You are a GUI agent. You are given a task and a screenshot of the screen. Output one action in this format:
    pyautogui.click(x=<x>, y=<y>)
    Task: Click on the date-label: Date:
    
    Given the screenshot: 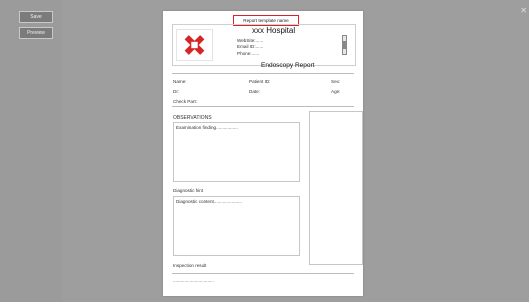 What is the action you would take?
    pyautogui.click(x=254, y=91)
    